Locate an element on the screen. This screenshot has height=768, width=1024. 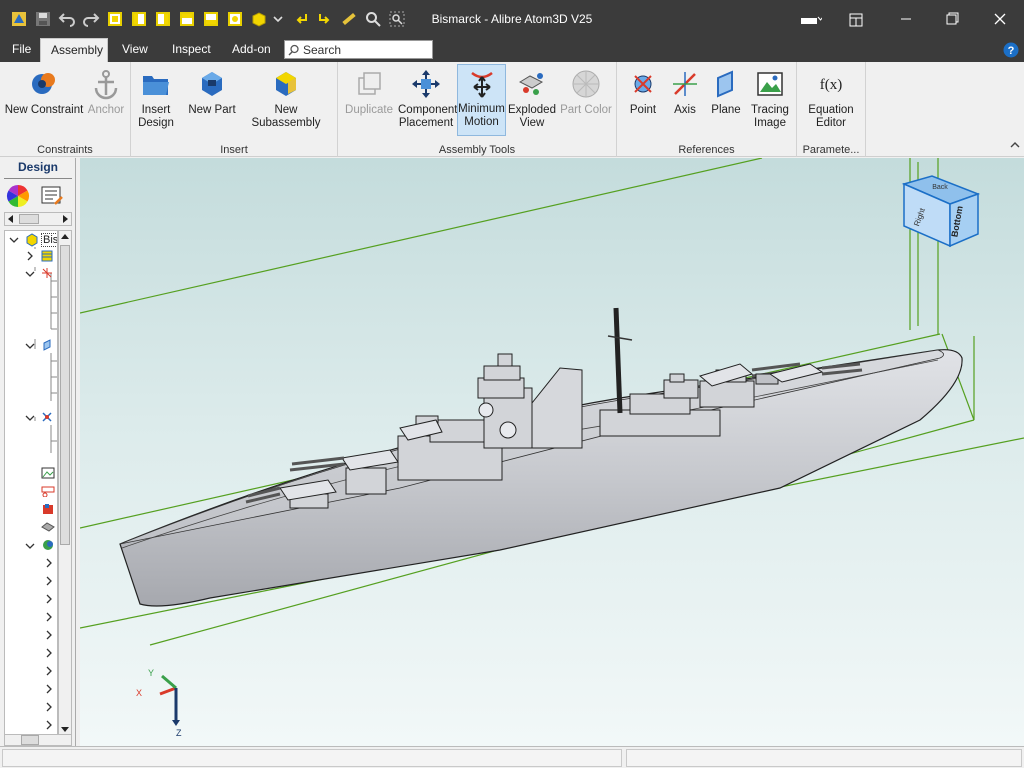
view-front-icon is located at coordinates (115, 19).